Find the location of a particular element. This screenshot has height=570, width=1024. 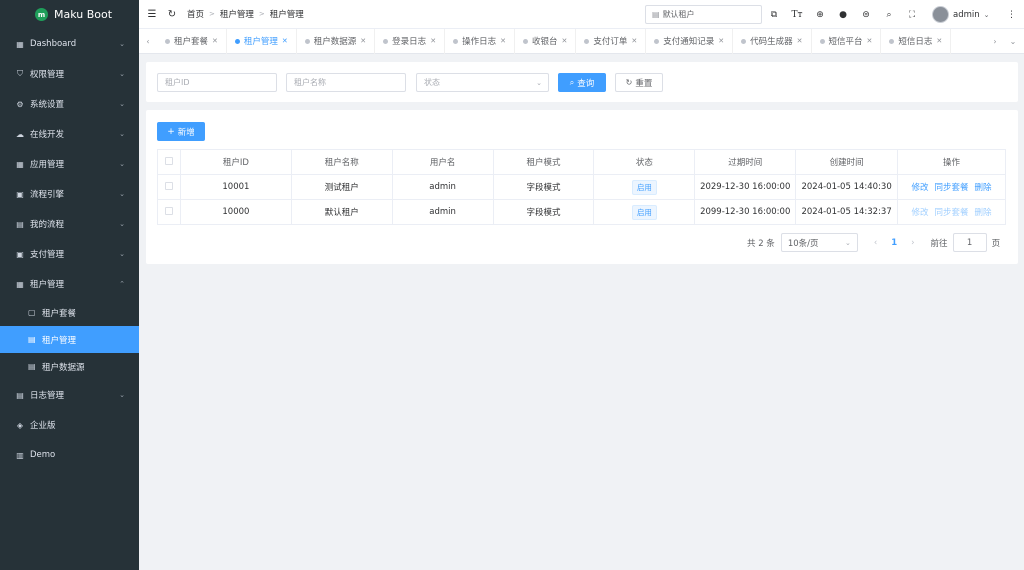

breadcrumb-home: 首页 is located at coordinates (195, 14).